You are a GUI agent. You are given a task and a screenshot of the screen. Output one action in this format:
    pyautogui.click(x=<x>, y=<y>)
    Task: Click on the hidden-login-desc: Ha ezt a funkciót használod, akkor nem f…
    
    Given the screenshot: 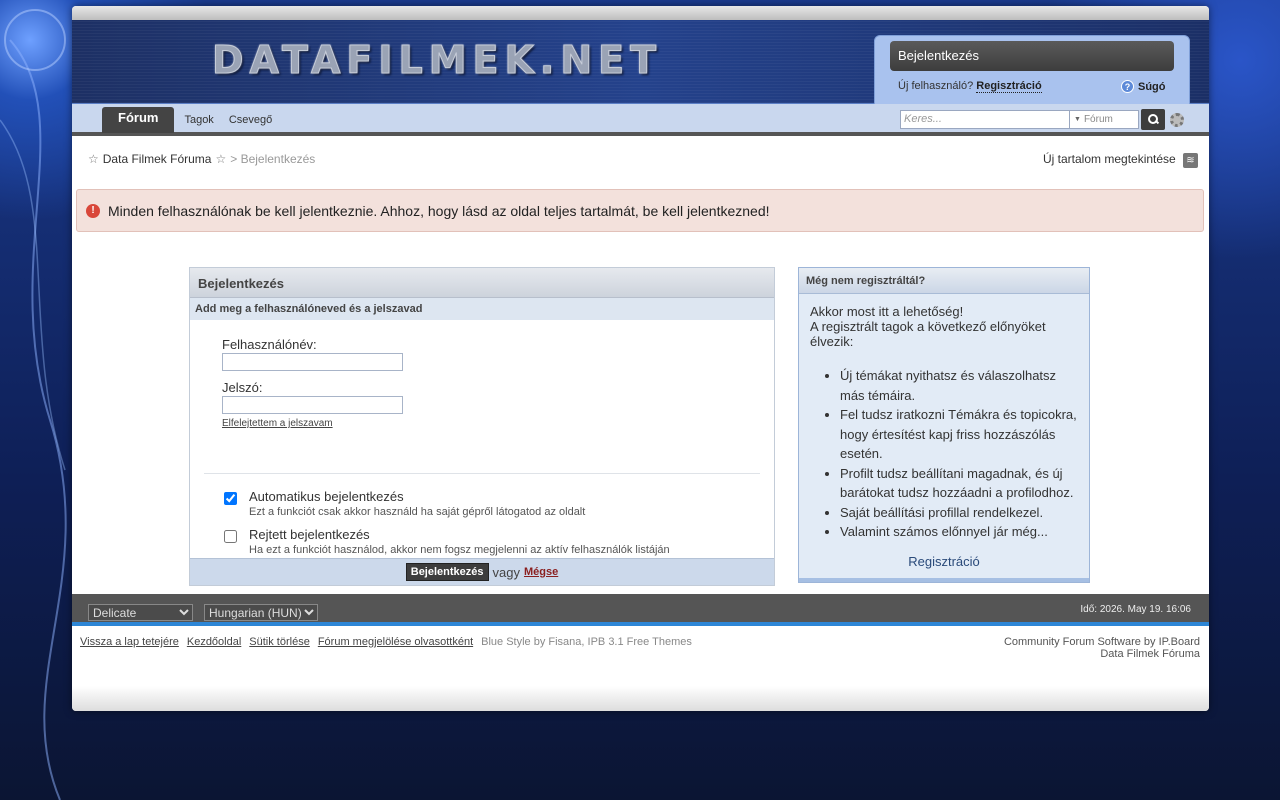 What is the action you would take?
    pyautogui.click(x=459, y=550)
    